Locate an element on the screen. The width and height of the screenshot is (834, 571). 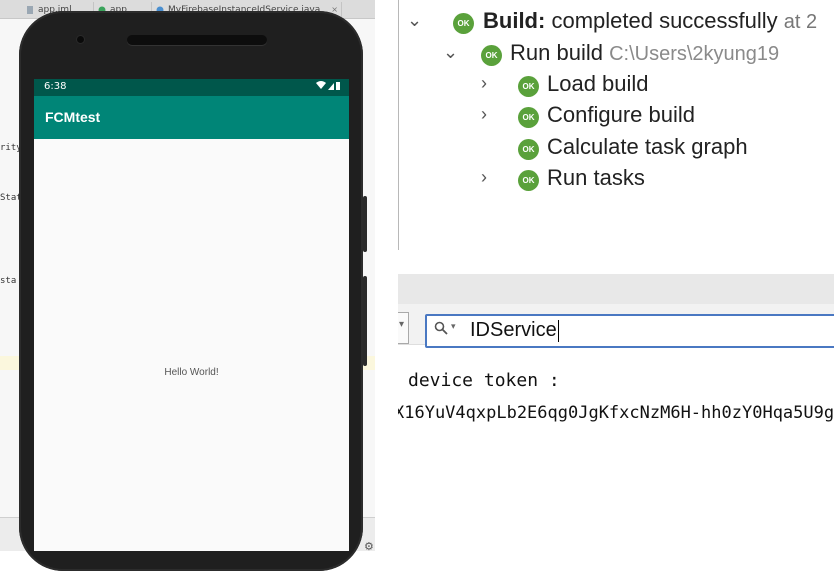
build-time: at 2 is located at coordinates (800, 22).